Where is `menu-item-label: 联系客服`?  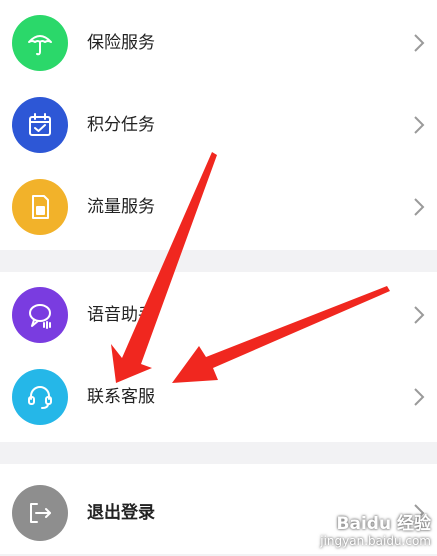
menu-item-label: 联系客服 is located at coordinates (121, 397).